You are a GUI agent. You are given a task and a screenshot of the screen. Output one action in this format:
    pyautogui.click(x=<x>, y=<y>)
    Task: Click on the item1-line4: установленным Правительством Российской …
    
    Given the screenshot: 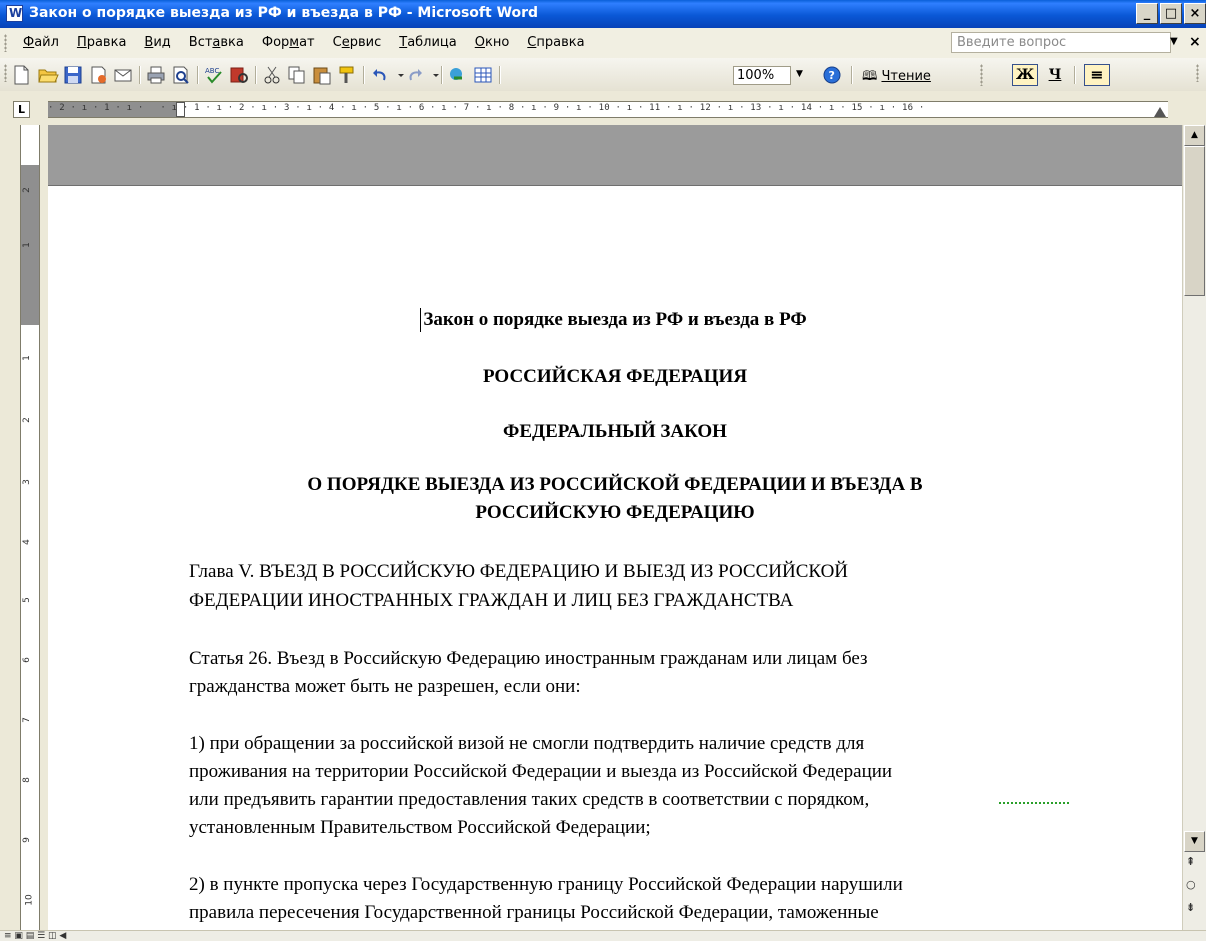 What is the action you would take?
    pyautogui.click(x=420, y=827)
    